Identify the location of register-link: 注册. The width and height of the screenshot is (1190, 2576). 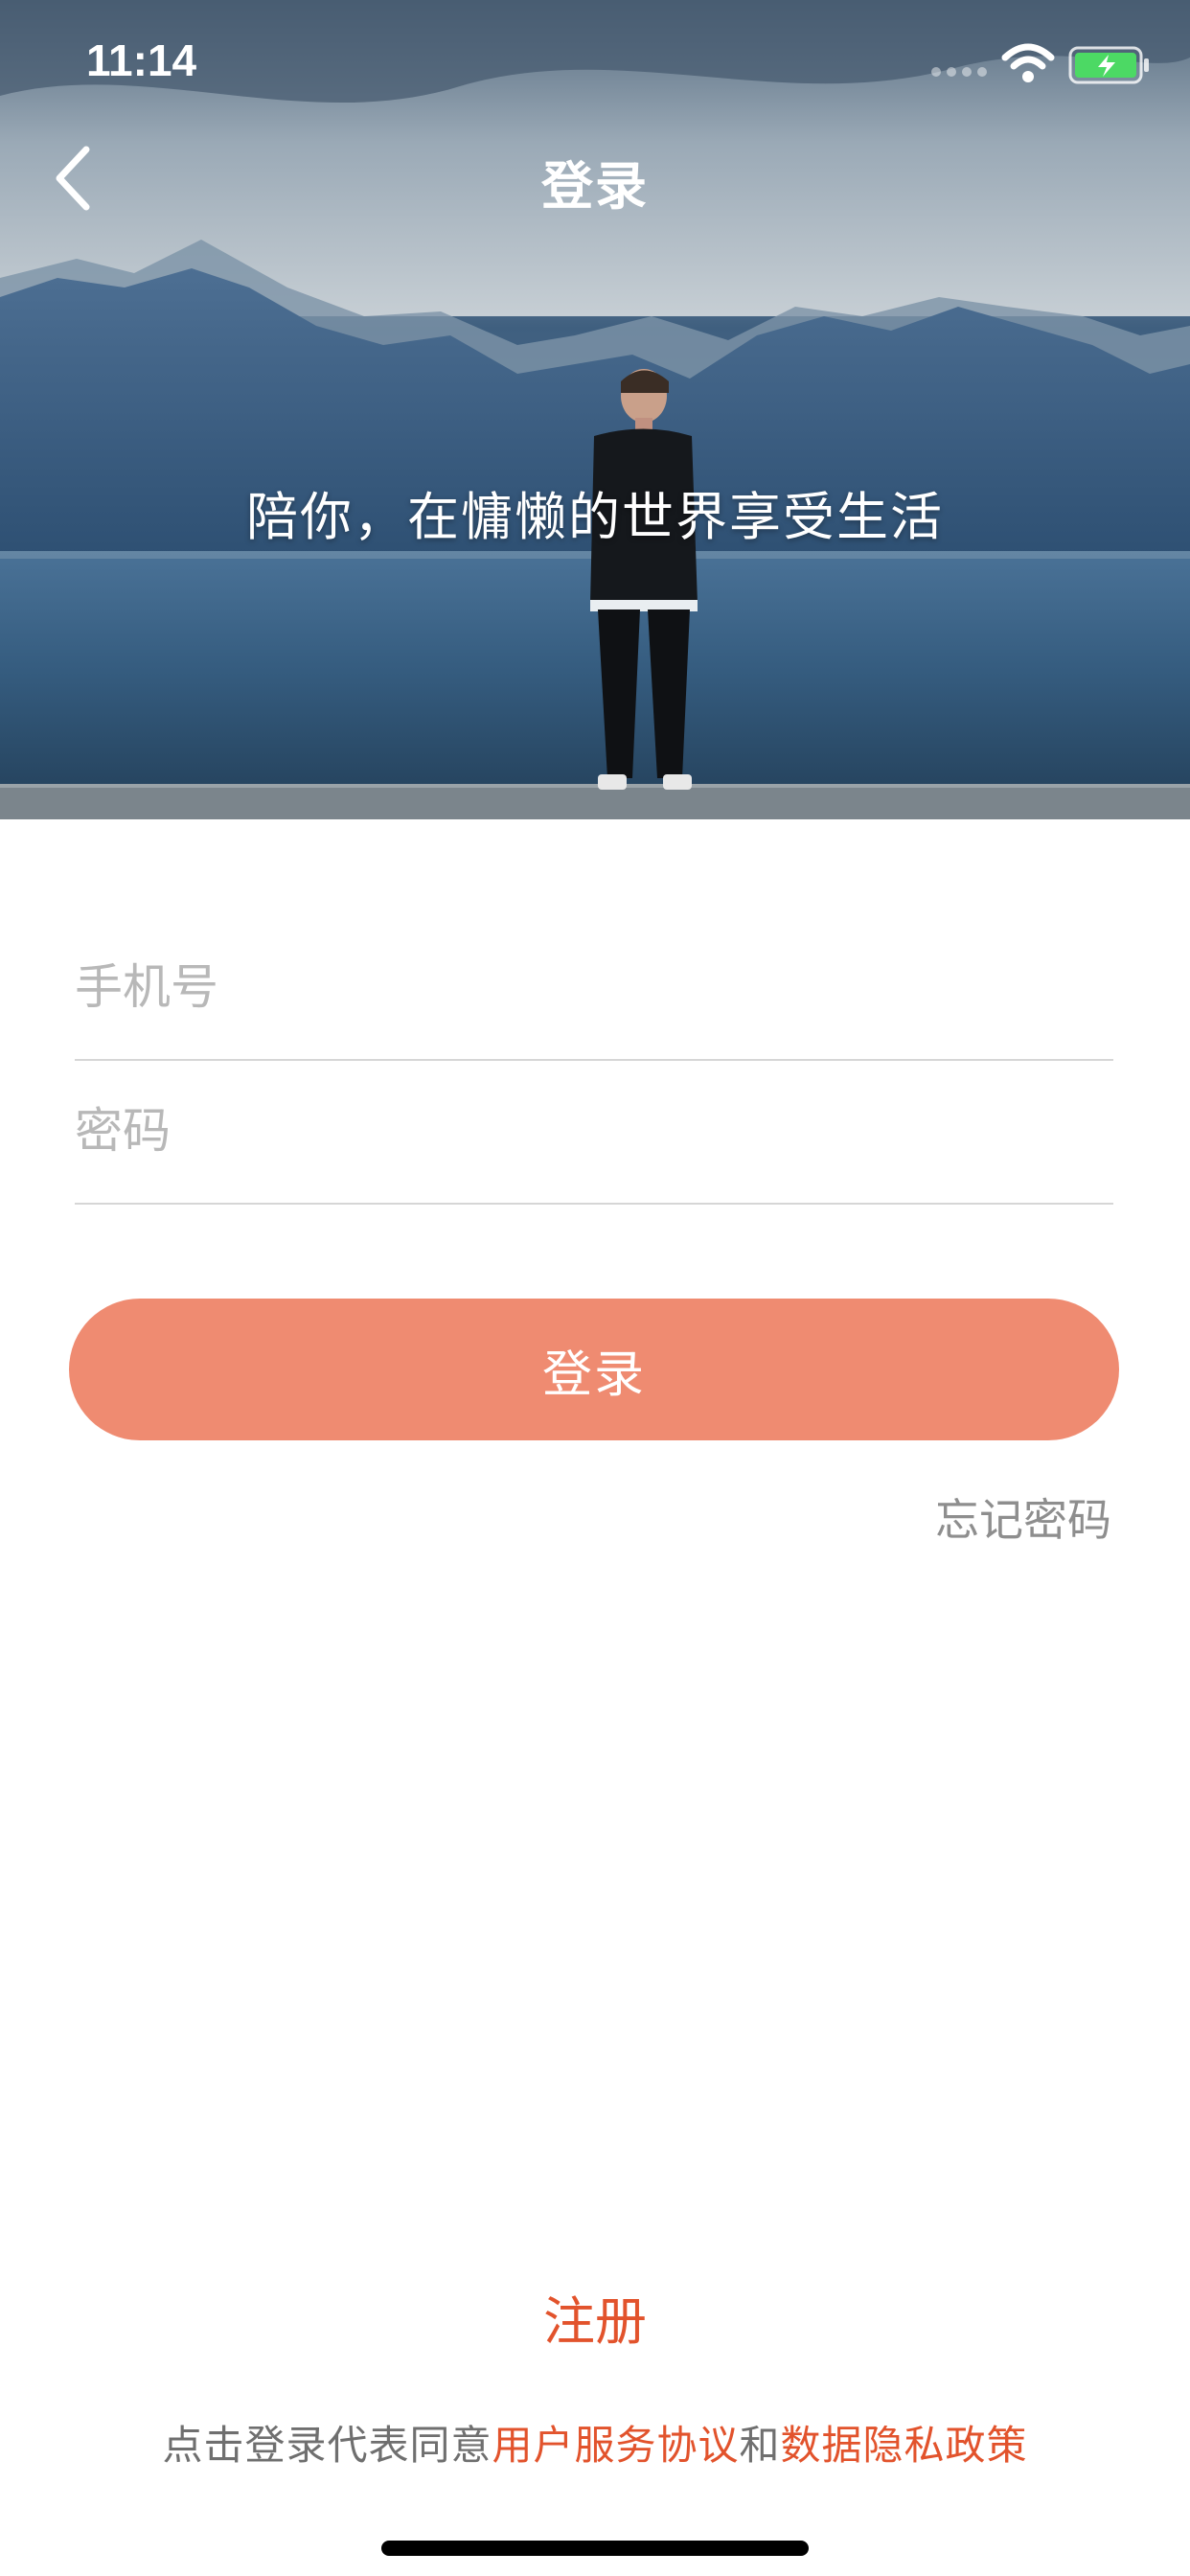
(595, 2317).